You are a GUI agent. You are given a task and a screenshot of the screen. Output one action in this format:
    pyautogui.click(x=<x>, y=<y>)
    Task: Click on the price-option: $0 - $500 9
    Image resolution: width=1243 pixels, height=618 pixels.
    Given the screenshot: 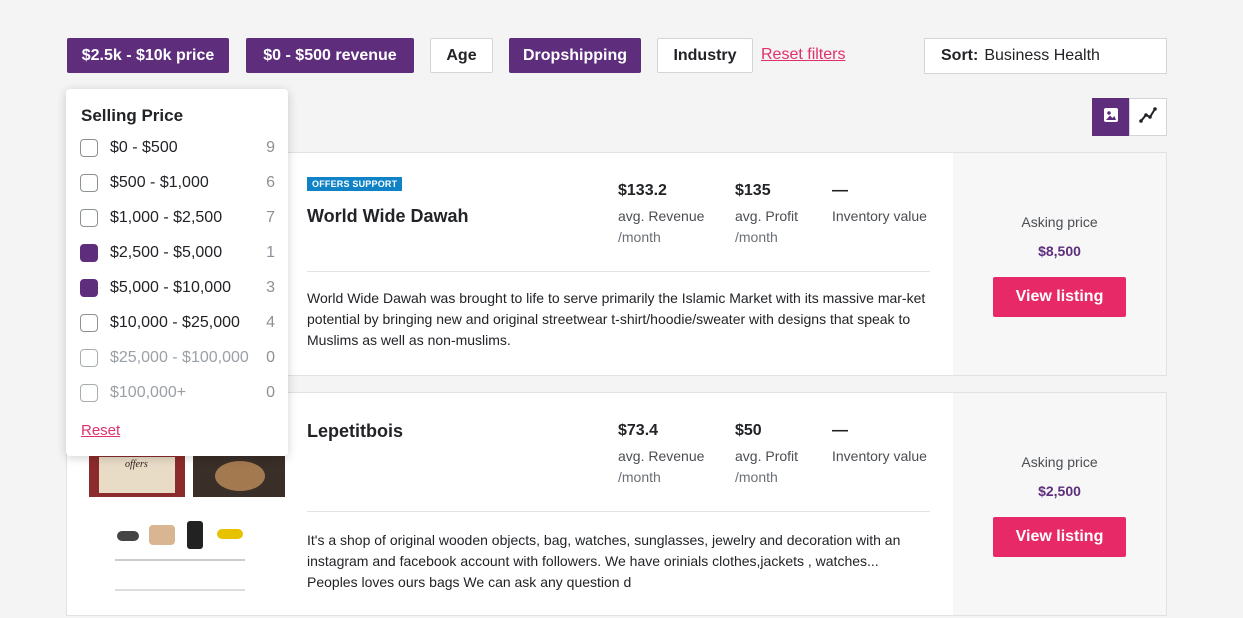 What is the action you would take?
    pyautogui.click(x=177, y=148)
    